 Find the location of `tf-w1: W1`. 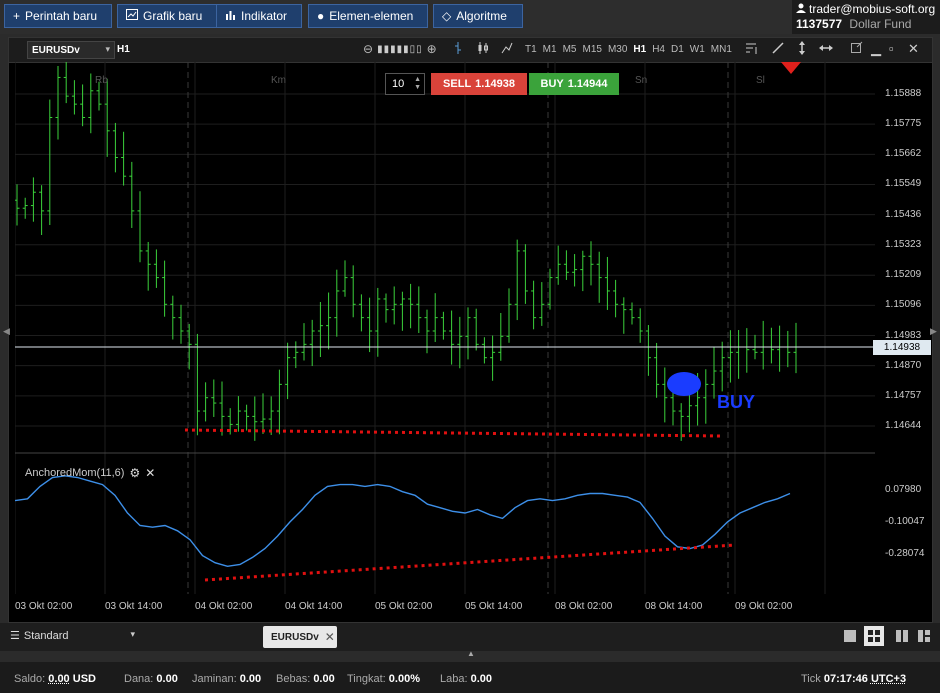

tf-w1: W1 is located at coordinates (697, 49).